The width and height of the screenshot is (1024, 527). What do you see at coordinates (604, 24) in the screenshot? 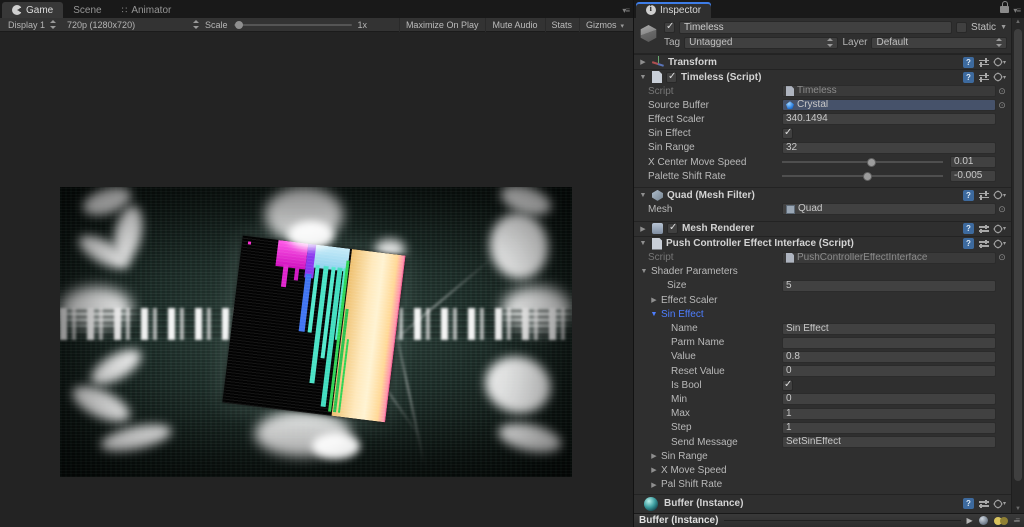
I see `gizmos-button: Gizmos ▾` at bounding box center [604, 24].